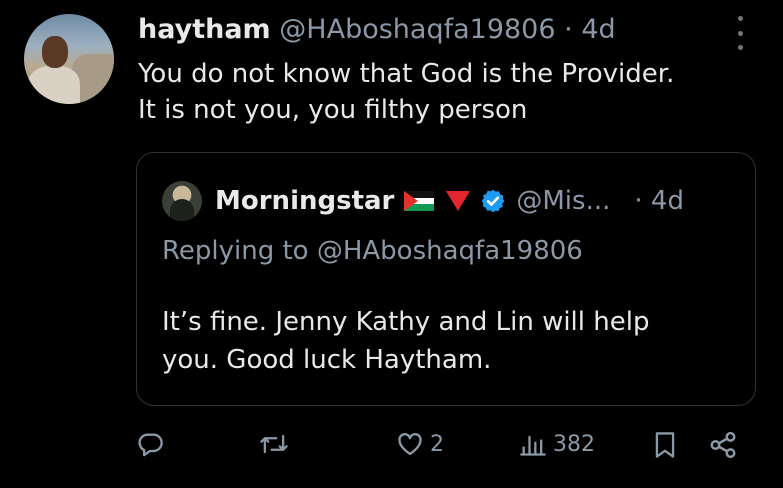 The height and width of the screenshot is (488, 783). What do you see at coordinates (182, 201) in the screenshot?
I see `quoted-author-avatar` at bounding box center [182, 201].